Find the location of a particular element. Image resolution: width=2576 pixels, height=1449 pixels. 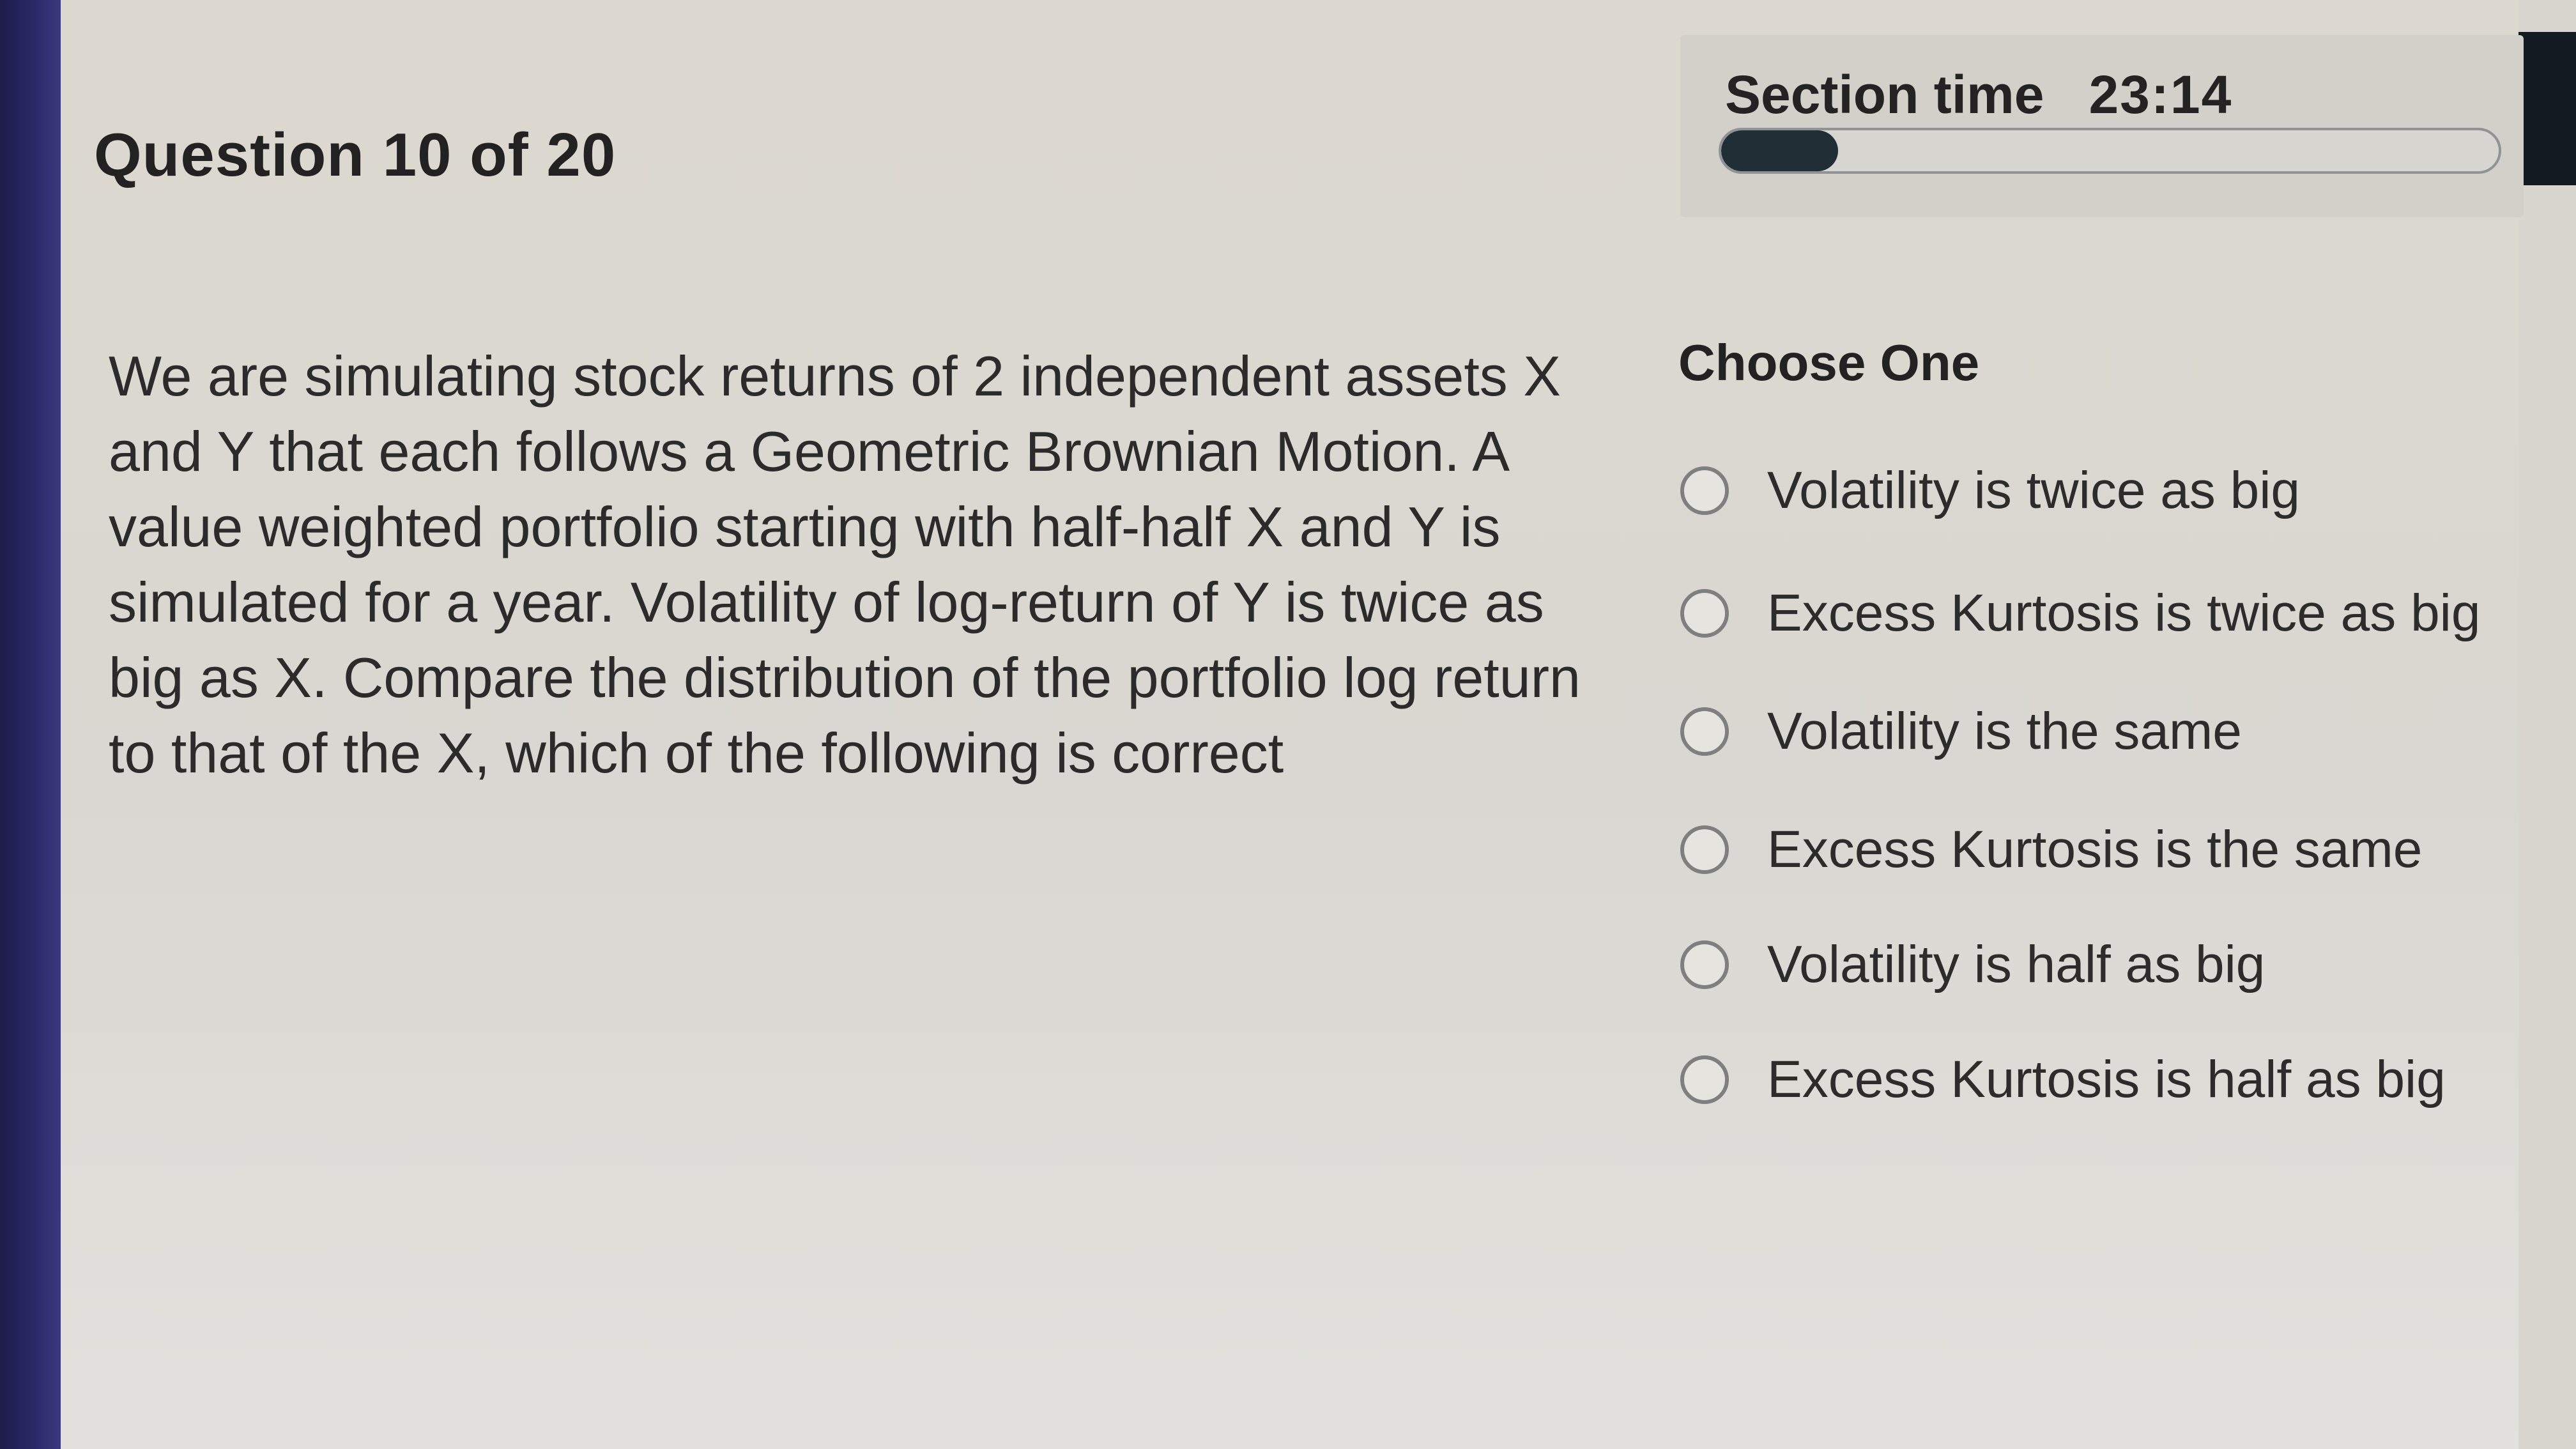

answer-option-volatility-twice: Volatility is twice as big is located at coordinates (1990, 491).